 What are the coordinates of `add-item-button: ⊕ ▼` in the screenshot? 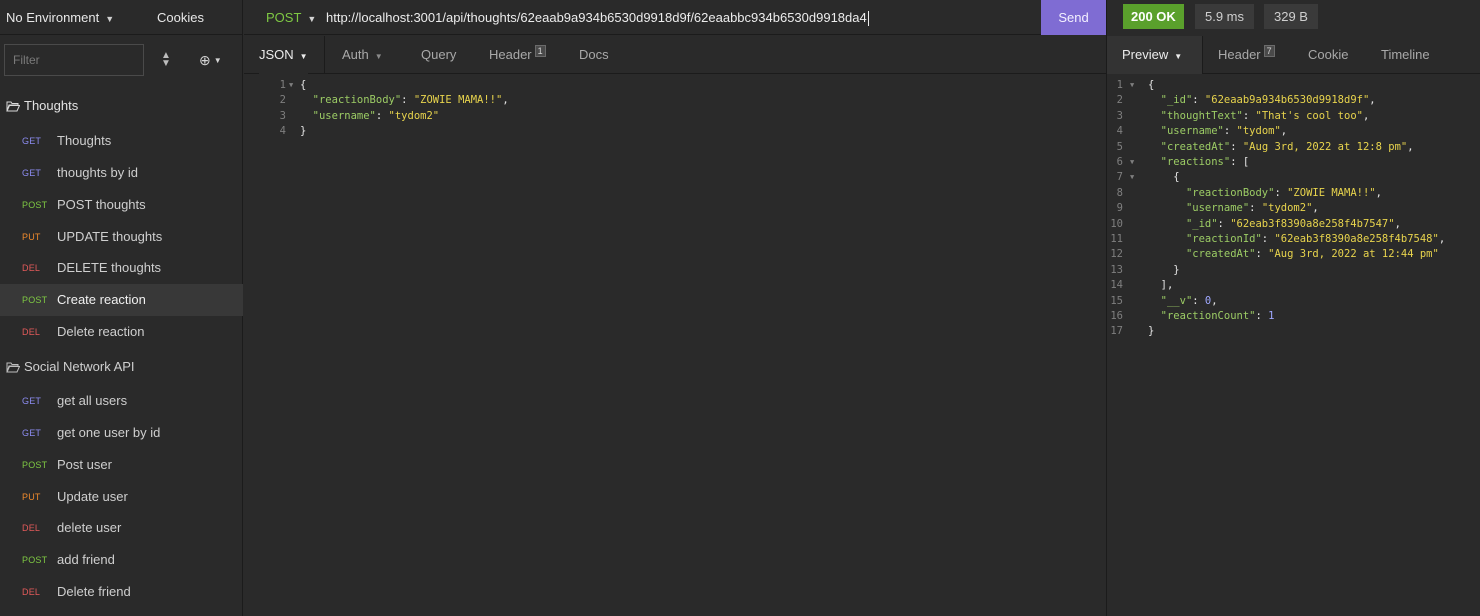 It's located at (210, 60).